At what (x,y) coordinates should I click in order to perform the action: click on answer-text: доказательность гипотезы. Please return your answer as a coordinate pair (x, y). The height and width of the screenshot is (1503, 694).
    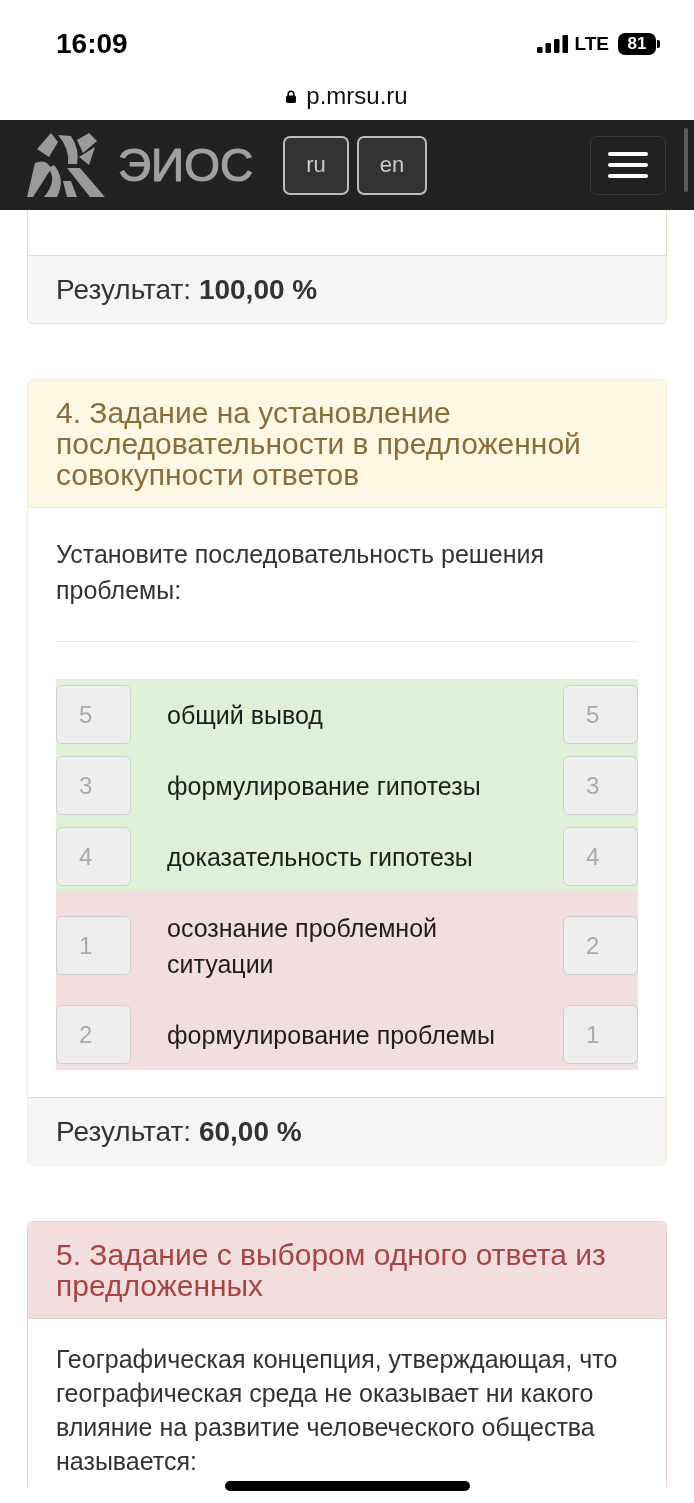
    Looking at the image, I should click on (320, 857).